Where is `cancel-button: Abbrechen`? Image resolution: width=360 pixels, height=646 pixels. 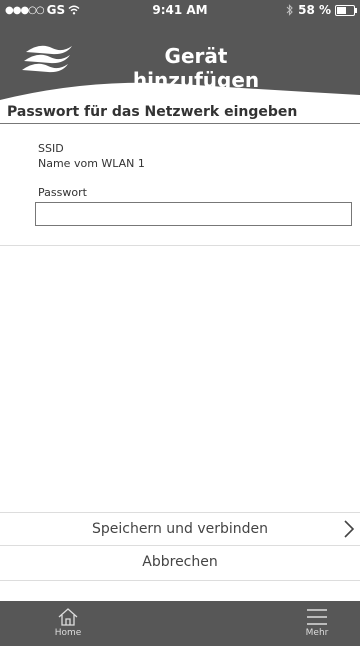 cancel-button: Abbrechen is located at coordinates (180, 561).